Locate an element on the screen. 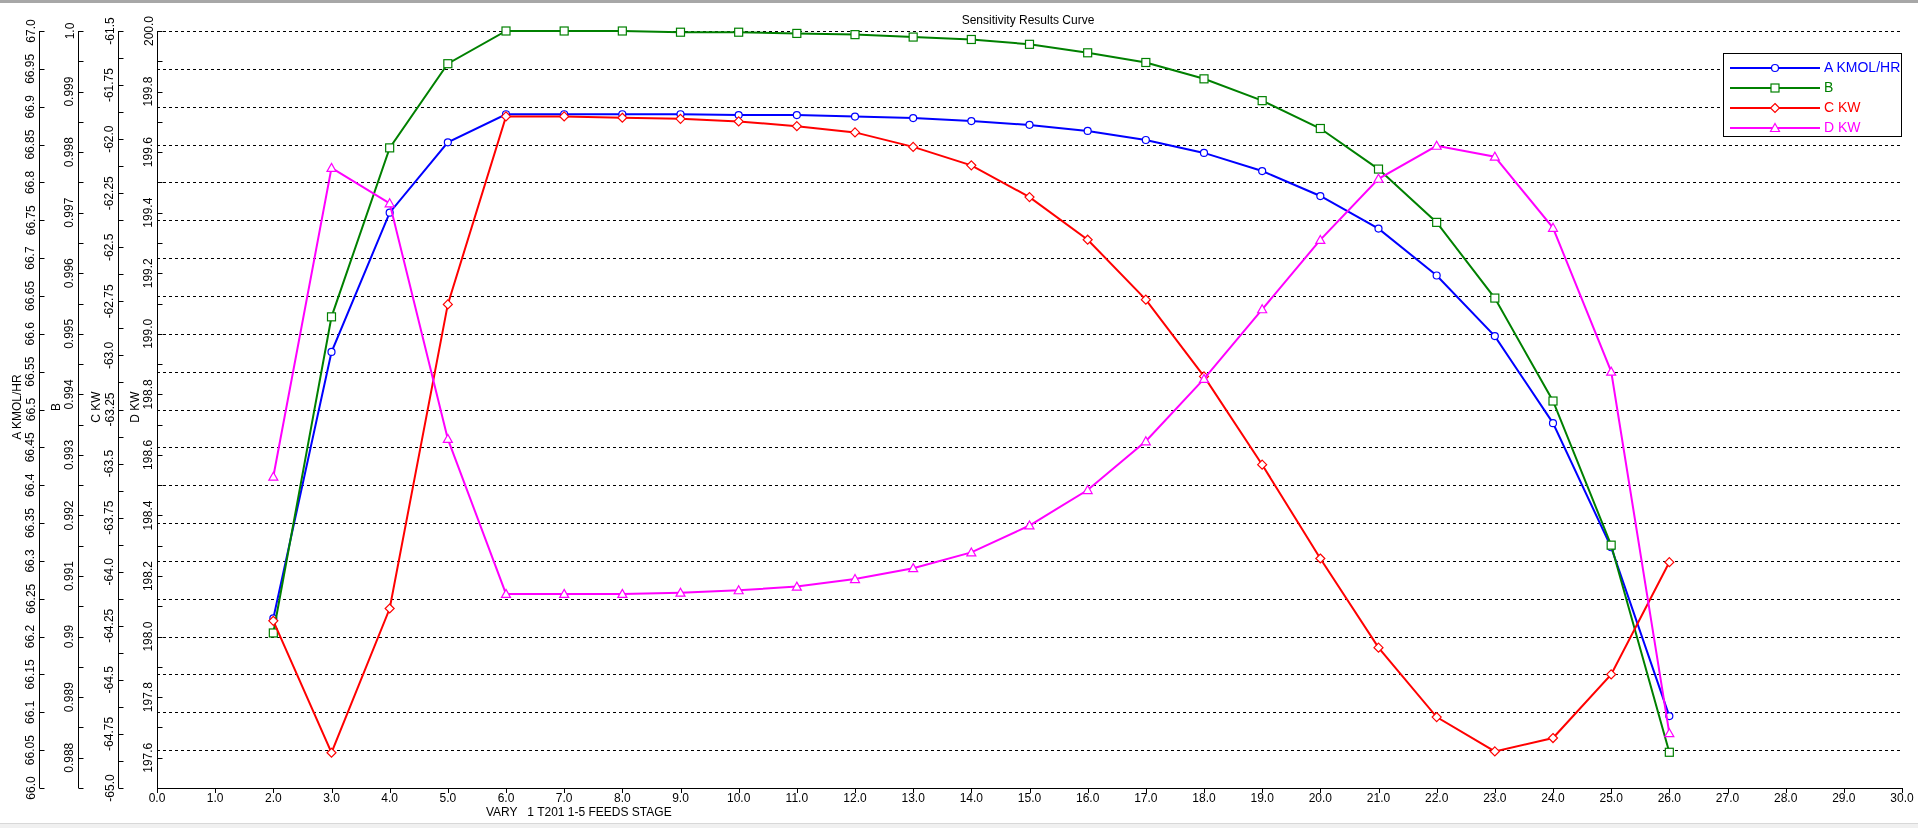 The image size is (1918, 828). axis-tick-label: 27.0 is located at coordinates (1727, 798).